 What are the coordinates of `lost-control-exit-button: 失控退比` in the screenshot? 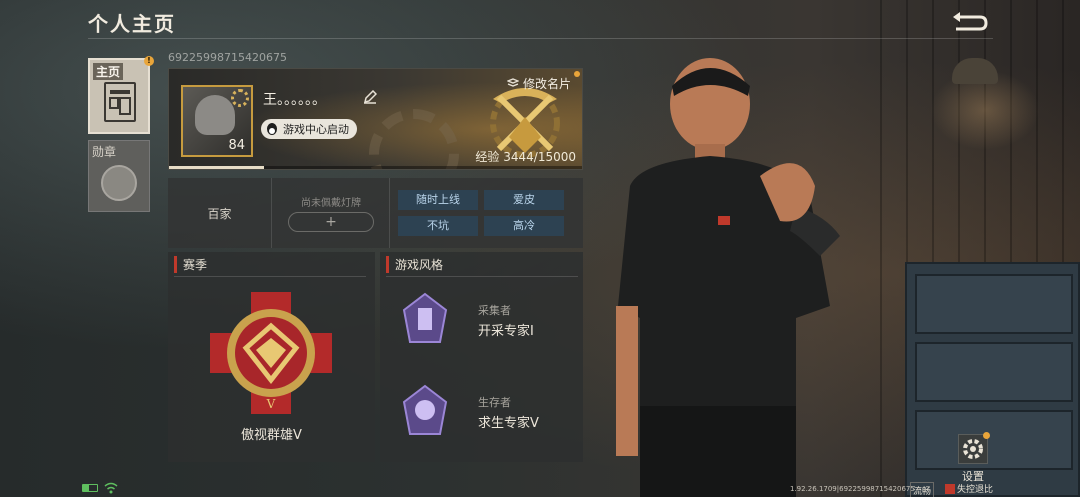 It's located at (969, 488).